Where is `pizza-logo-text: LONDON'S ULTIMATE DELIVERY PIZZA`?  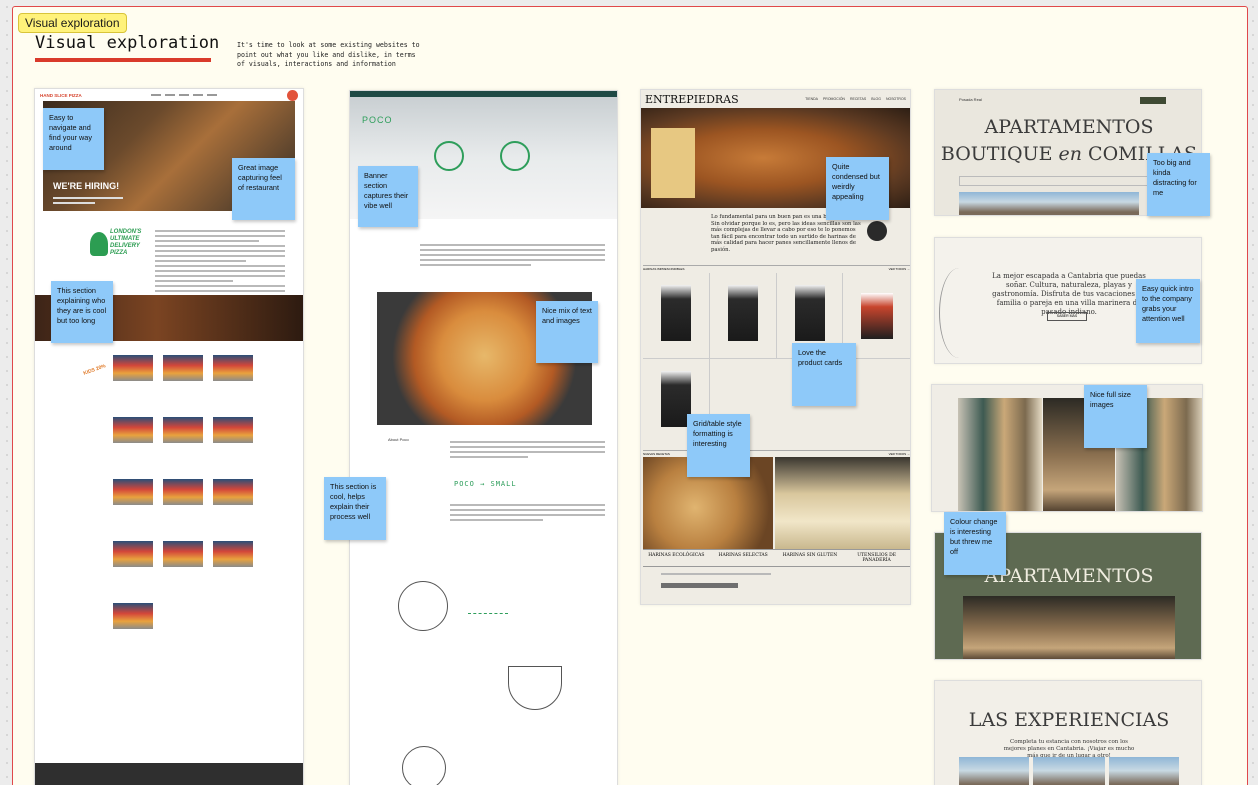 pizza-logo-text: LONDON'S ULTIMATE DELIVERY PIZZA is located at coordinates (126, 242).